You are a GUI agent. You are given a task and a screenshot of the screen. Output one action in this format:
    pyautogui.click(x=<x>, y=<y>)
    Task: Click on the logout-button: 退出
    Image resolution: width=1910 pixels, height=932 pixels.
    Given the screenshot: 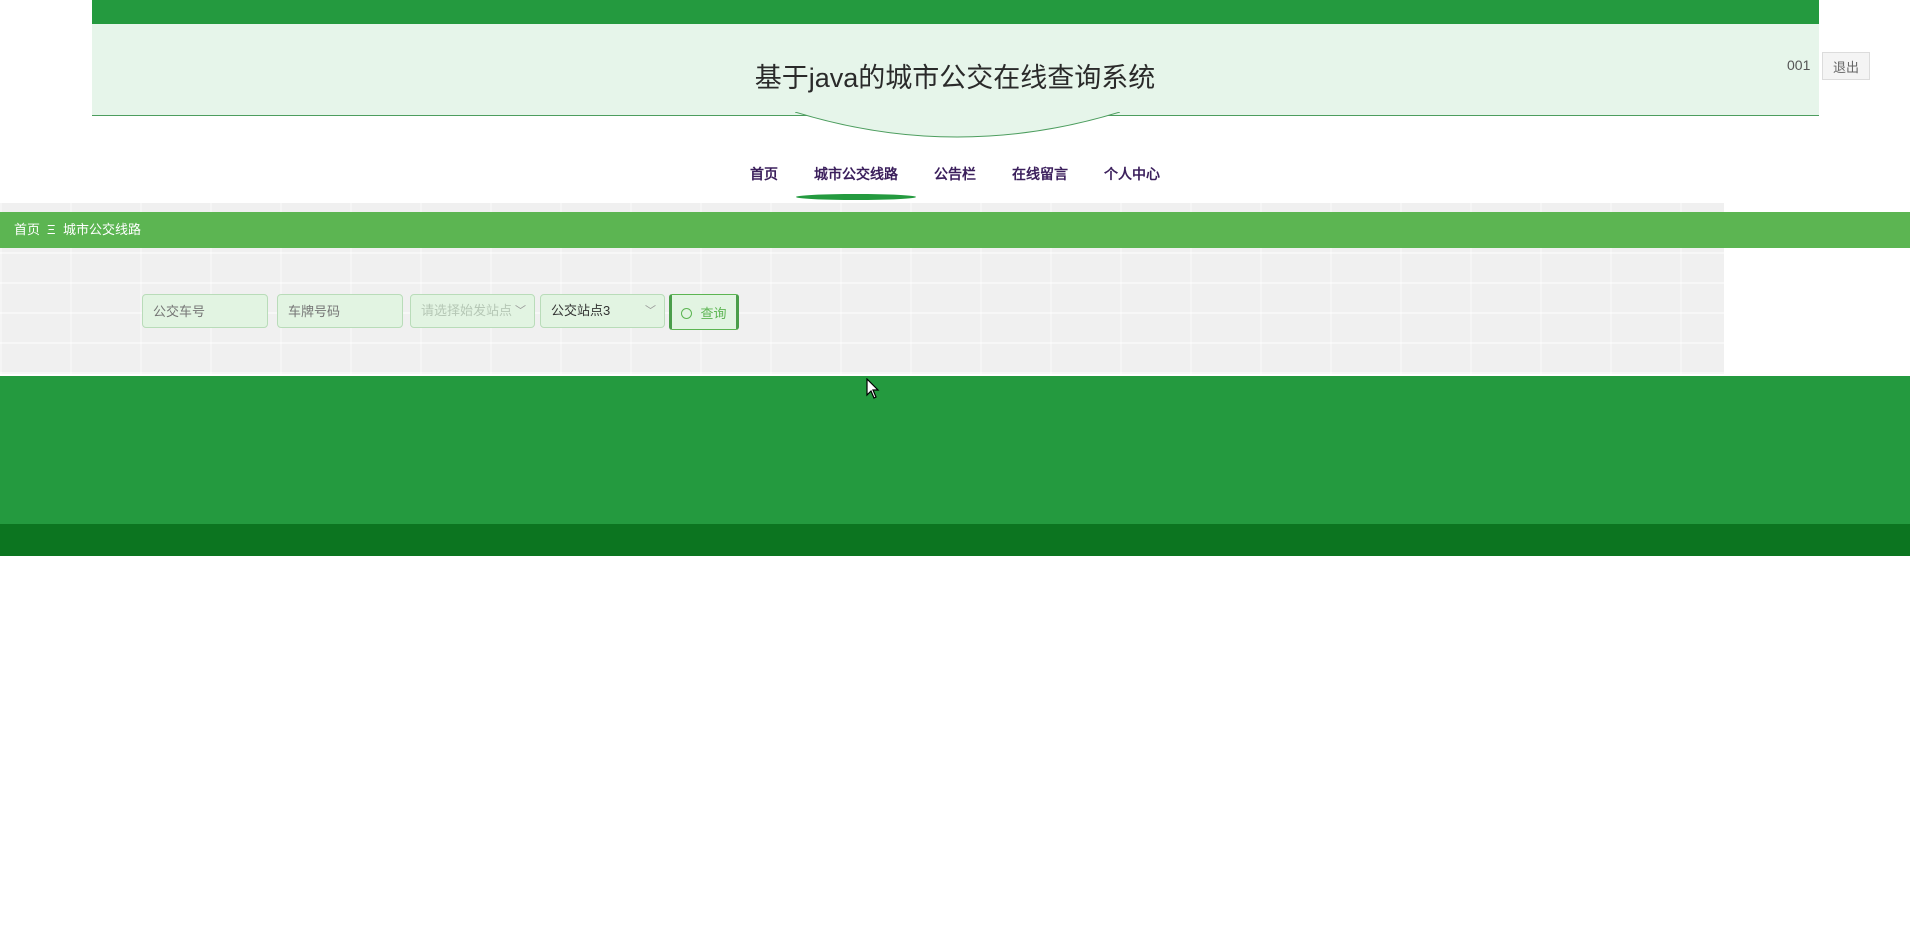 What is the action you would take?
    pyautogui.click(x=1846, y=66)
    